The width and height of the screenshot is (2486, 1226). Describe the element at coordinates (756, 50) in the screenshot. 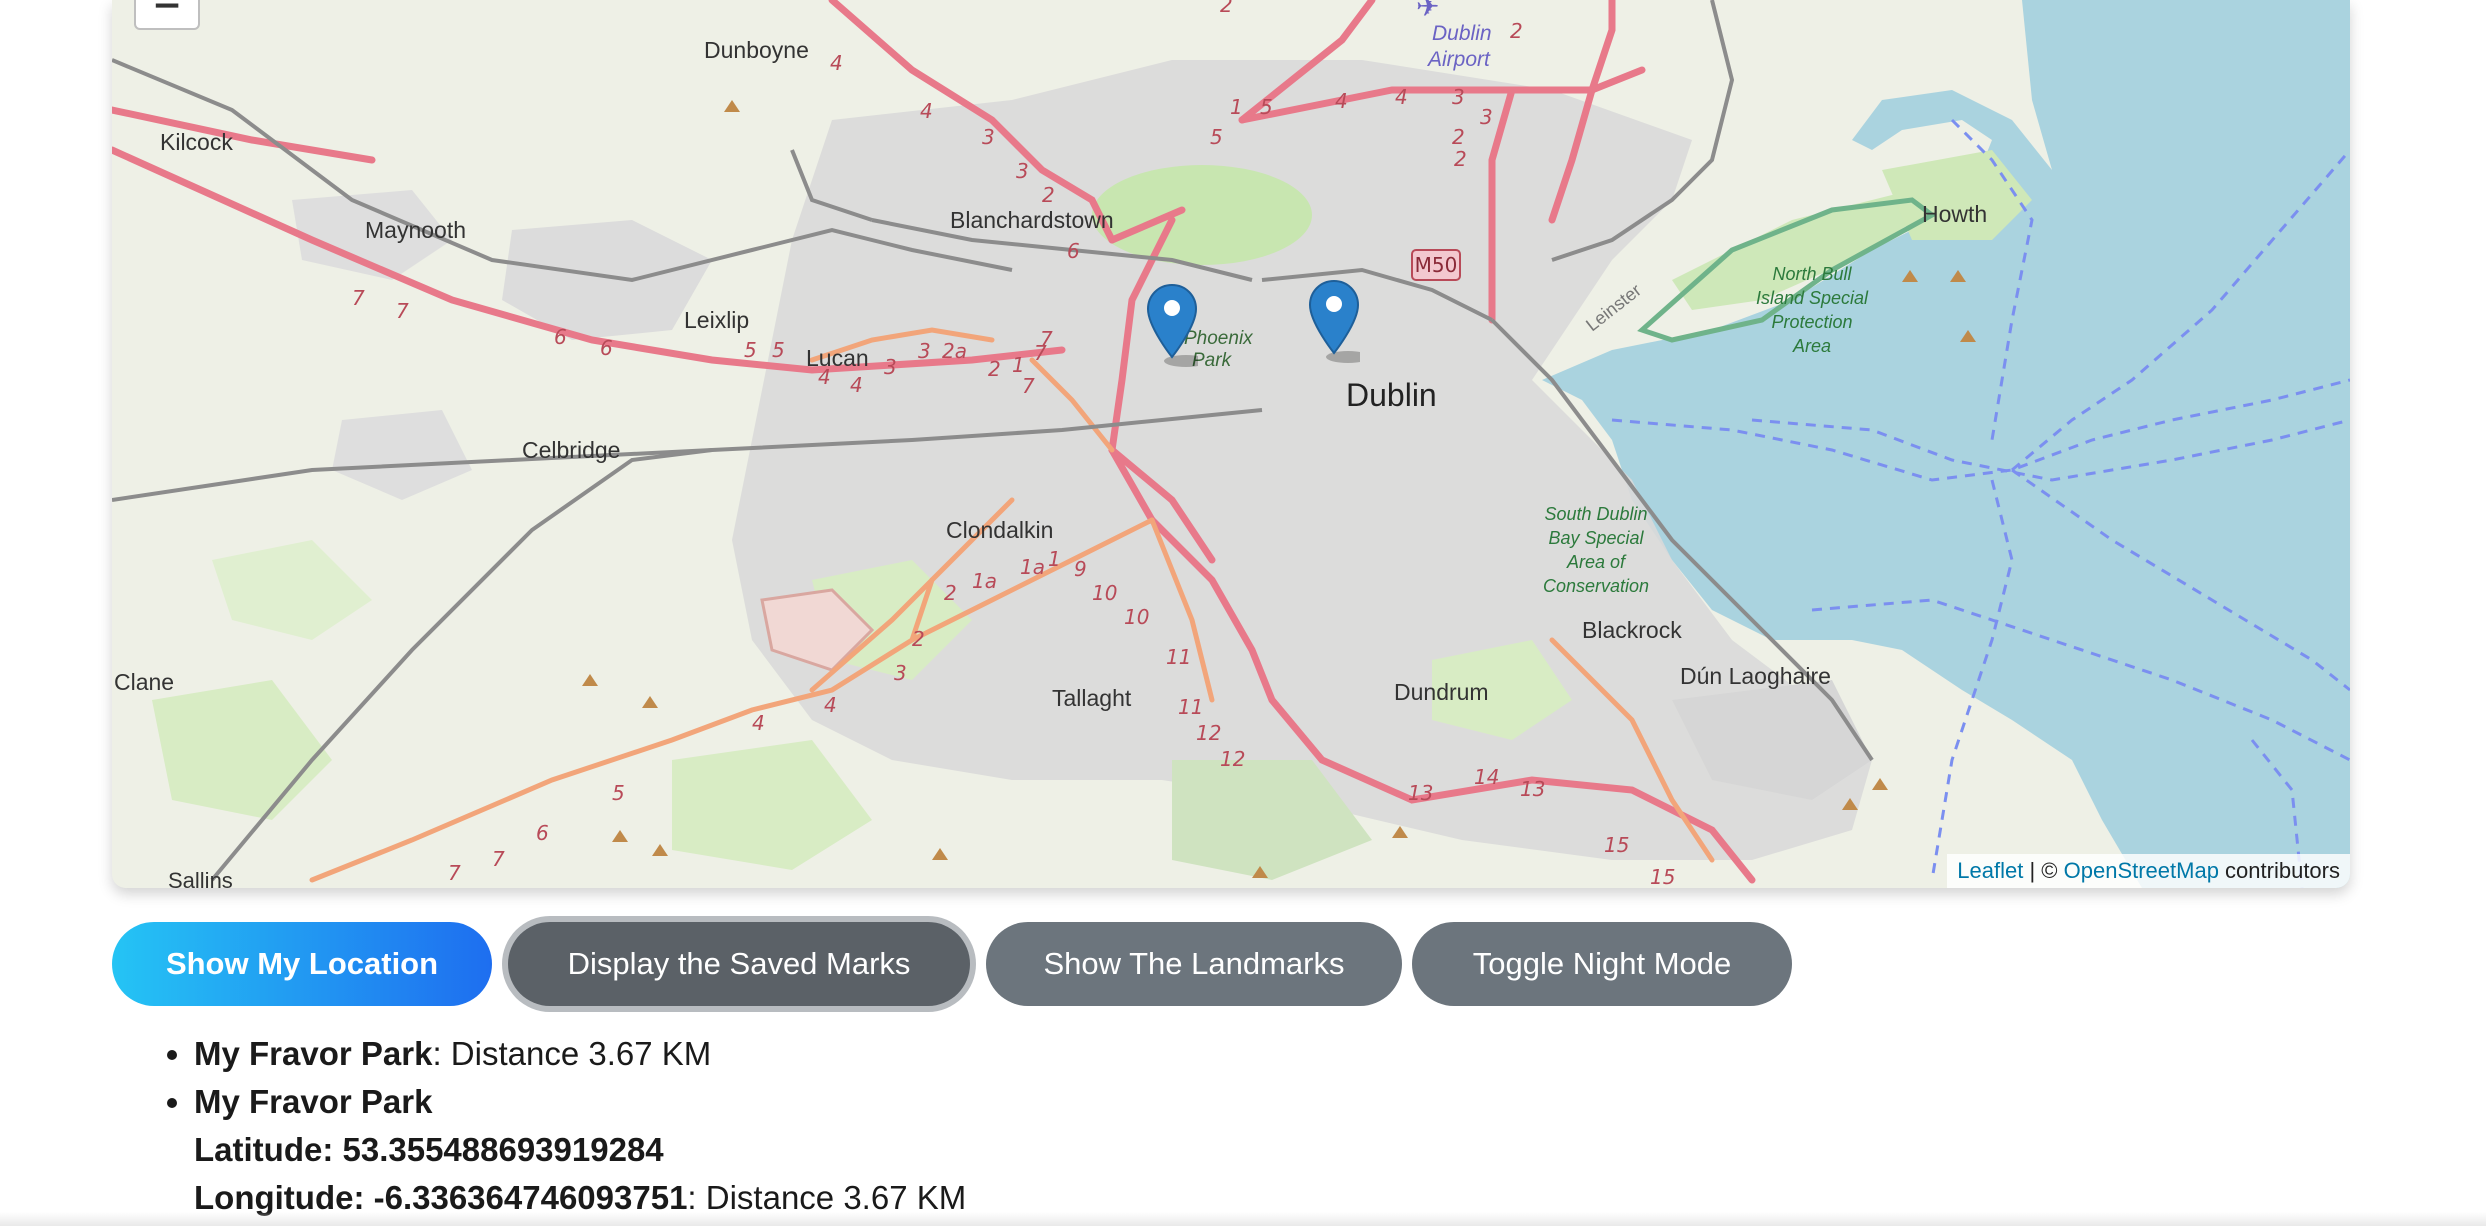

I see `svg-text: Dunboyne` at that location.